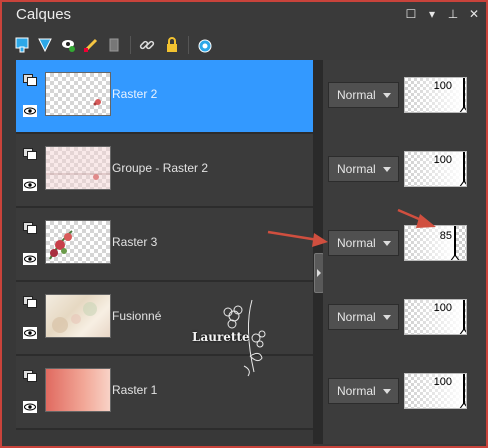 The height and width of the screenshot is (448, 488). I want to click on panel-title: Calques, so click(44, 14).